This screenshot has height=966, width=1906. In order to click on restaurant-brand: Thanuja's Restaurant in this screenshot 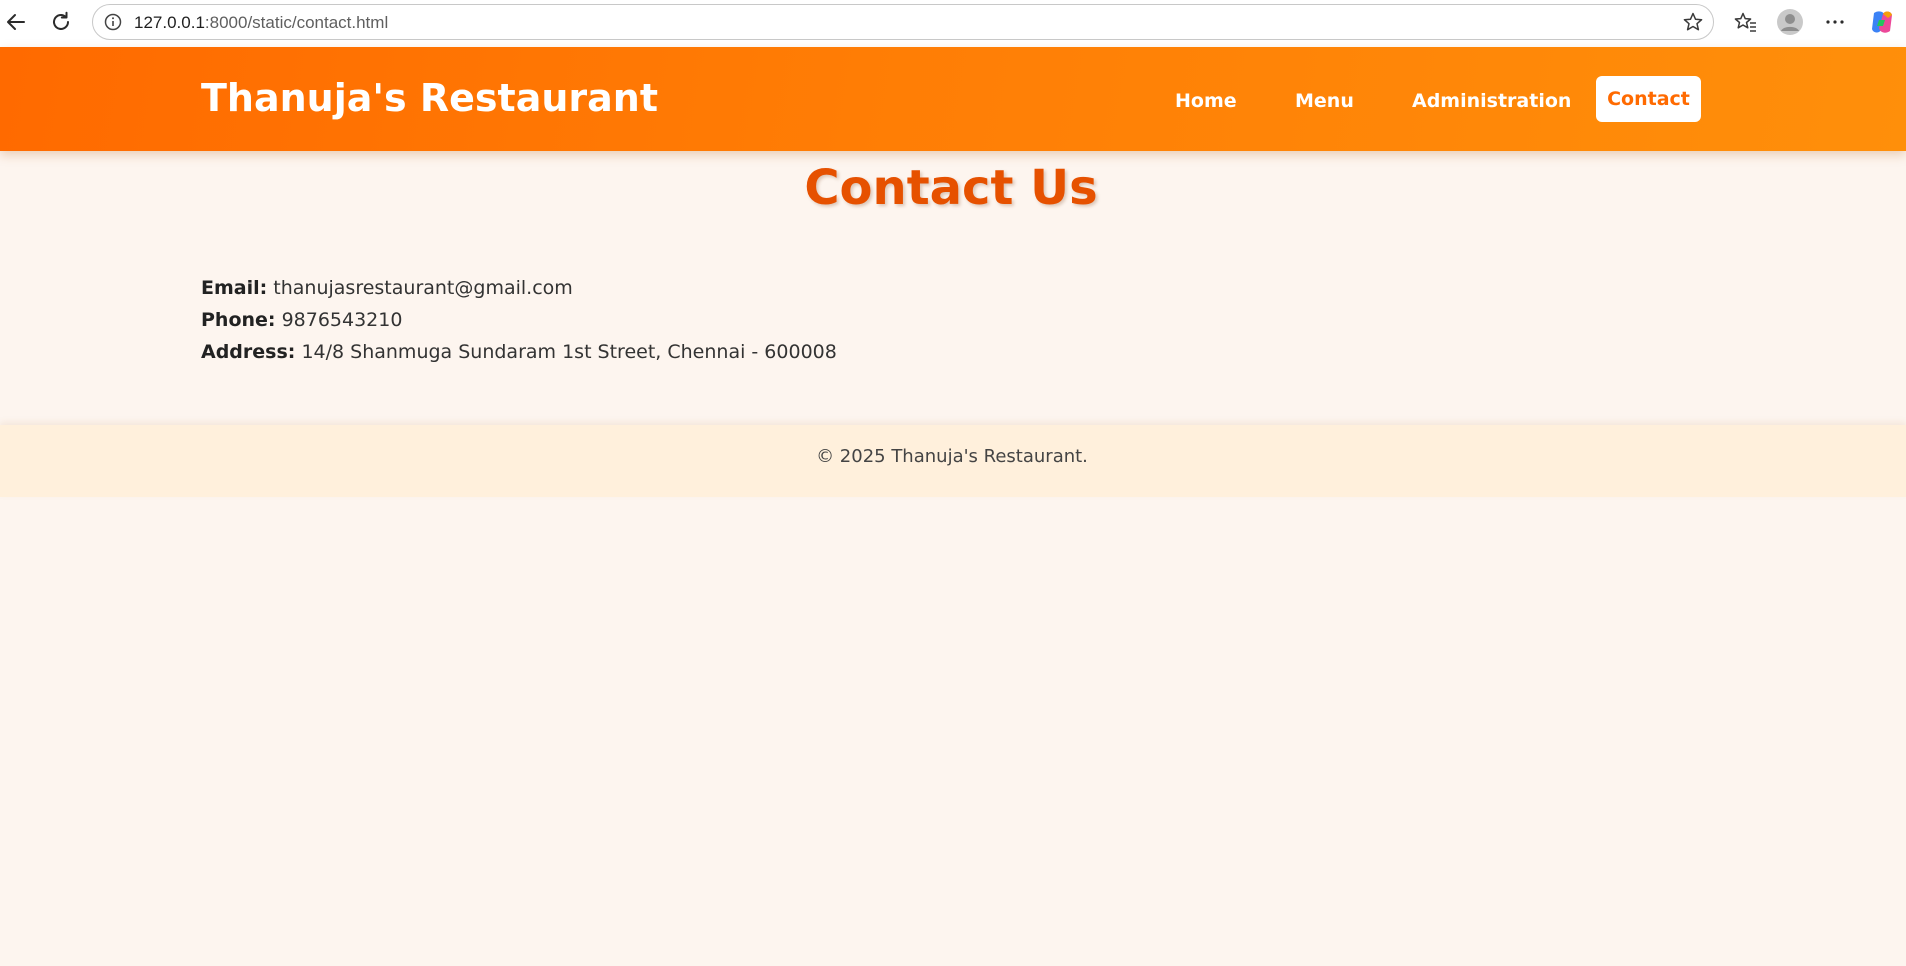, I will do `click(429, 98)`.